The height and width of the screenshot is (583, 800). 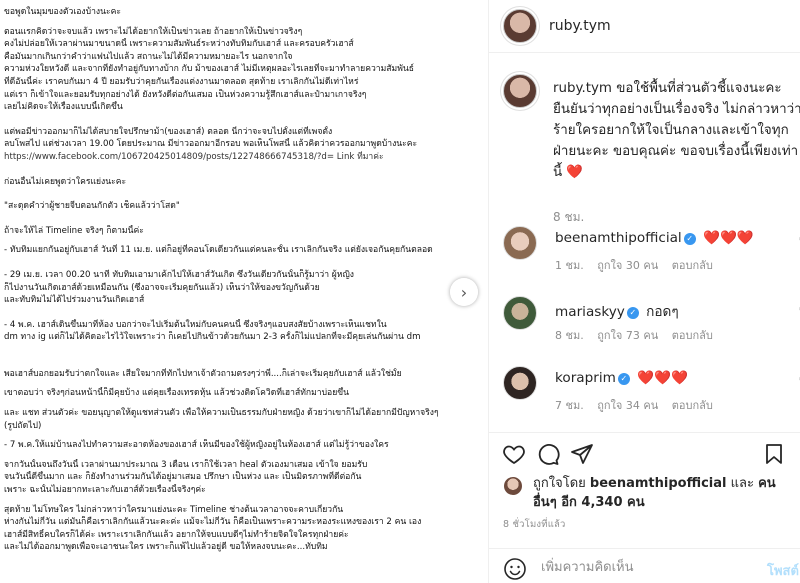 I want to click on comment-meta: 1 ชม. ถูกใจ 30 คน ตอบกลับ, so click(x=639, y=265).